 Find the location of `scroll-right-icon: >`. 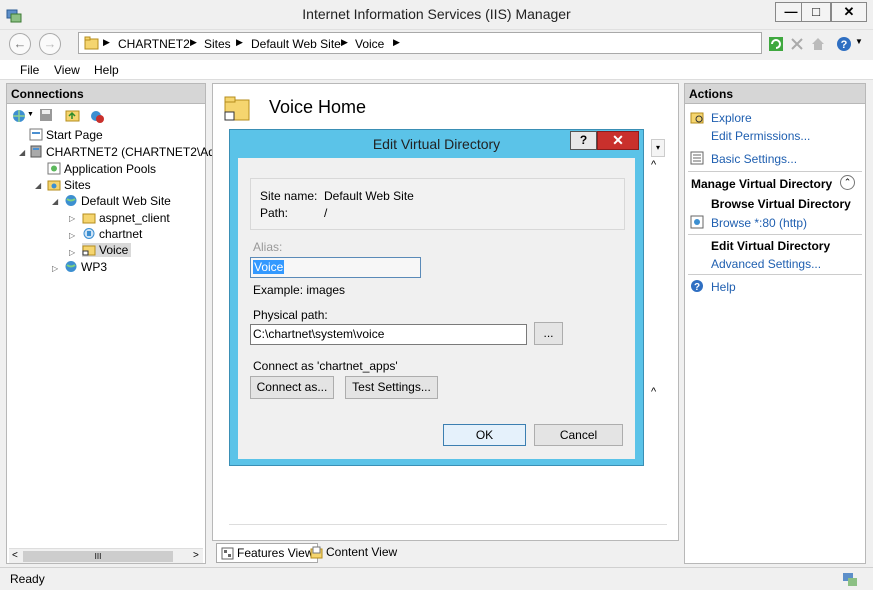

scroll-right-icon: > is located at coordinates (196, 555).